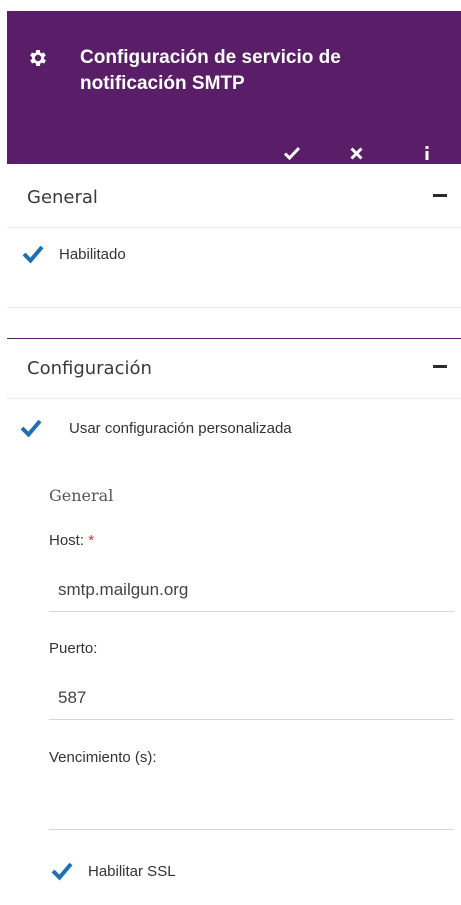 The height and width of the screenshot is (905, 461). I want to click on section-title: General, so click(81, 495).